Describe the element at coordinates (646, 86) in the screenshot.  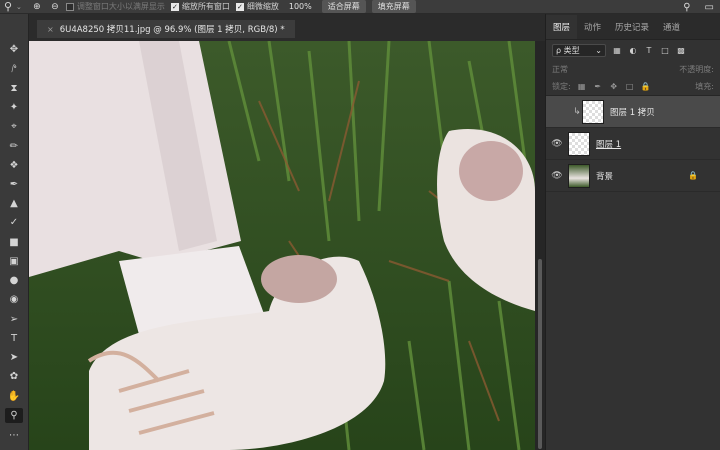
I see `lock-all-icon: 🔒` at that location.